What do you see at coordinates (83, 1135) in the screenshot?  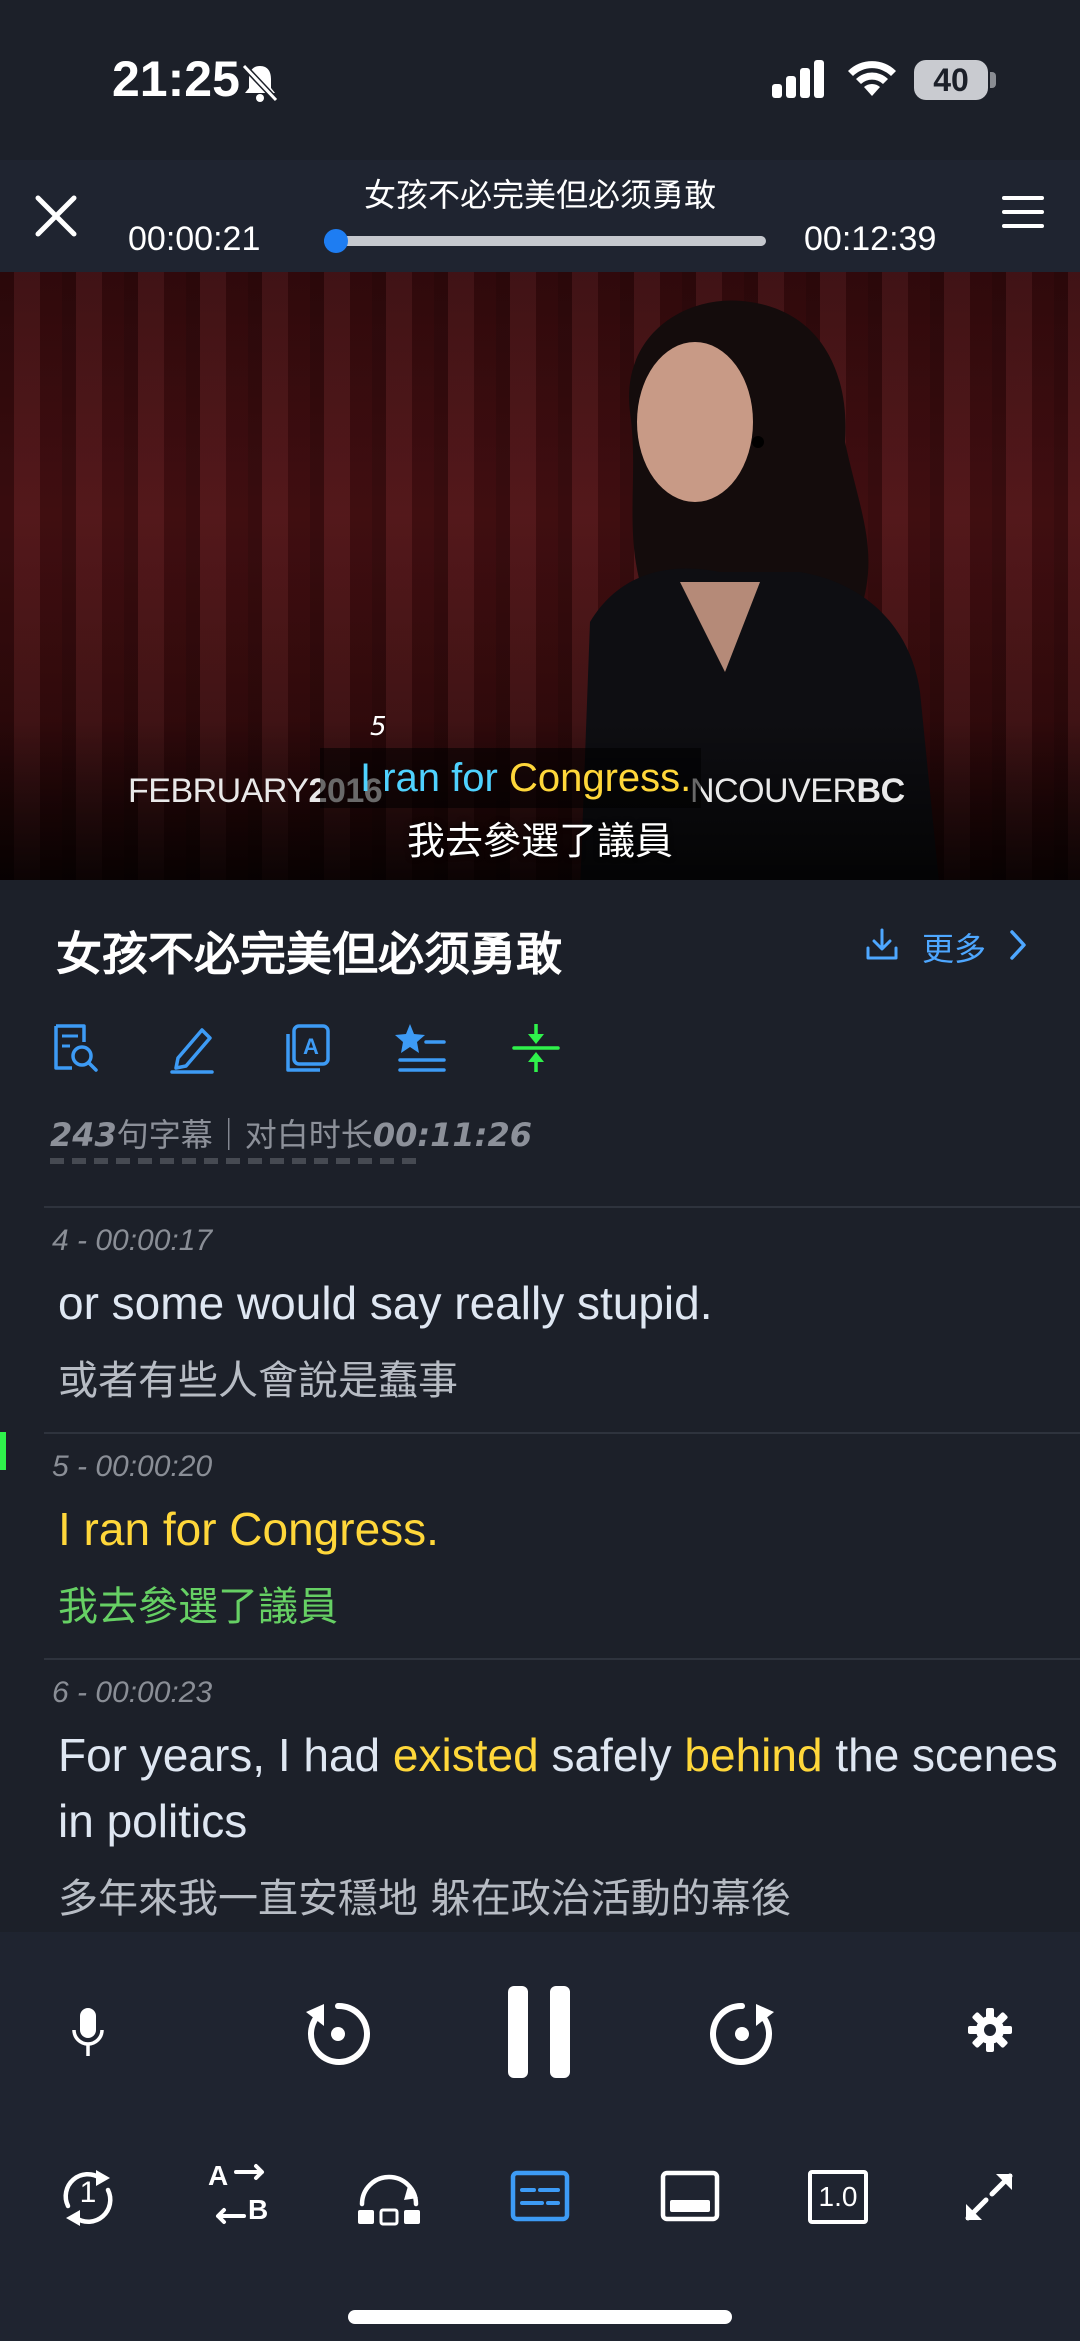 I see `subtitle-count: 243` at bounding box center [83, 1135].